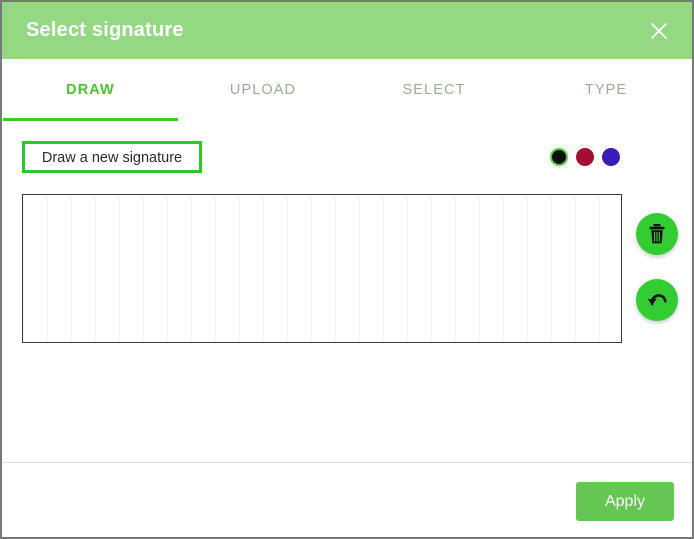 Image resolution: width=694 pixels, height=539 pixels. I want to click on tab-upload: UPLOAD, so click(263, 90).